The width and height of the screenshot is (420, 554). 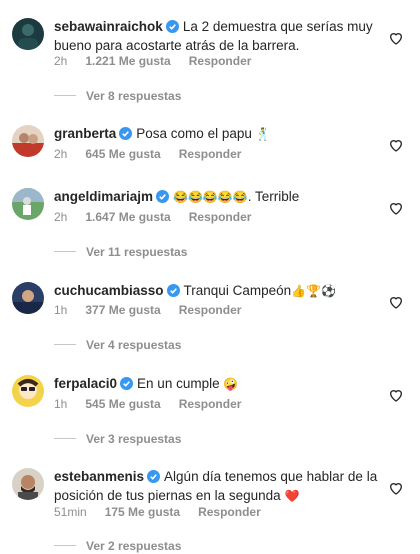 I want to click on view-replies-button: Ver 2 respuestas, so click(x=117, y=546).